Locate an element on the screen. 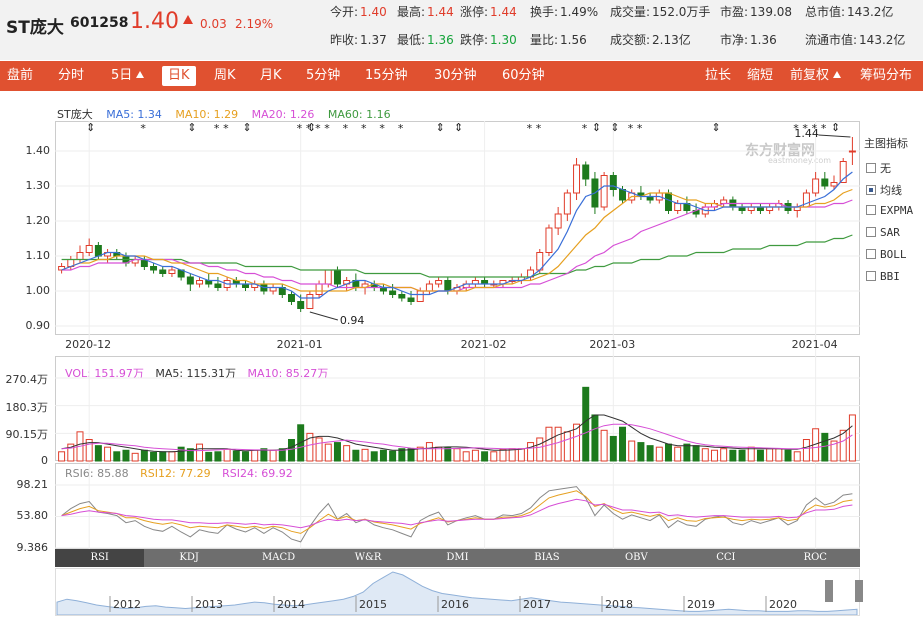 The width and height of the screenshot is (923, 630). range-handle-right is located at coordinates (859, 591).